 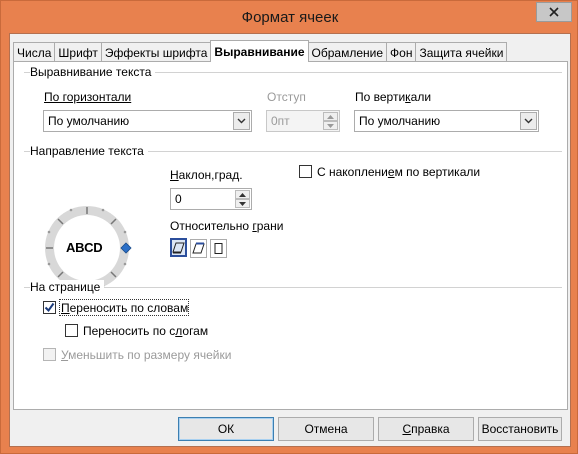 I want to click on tab-font-effects: Эффекты шрифта, so click(x=156, y=52).